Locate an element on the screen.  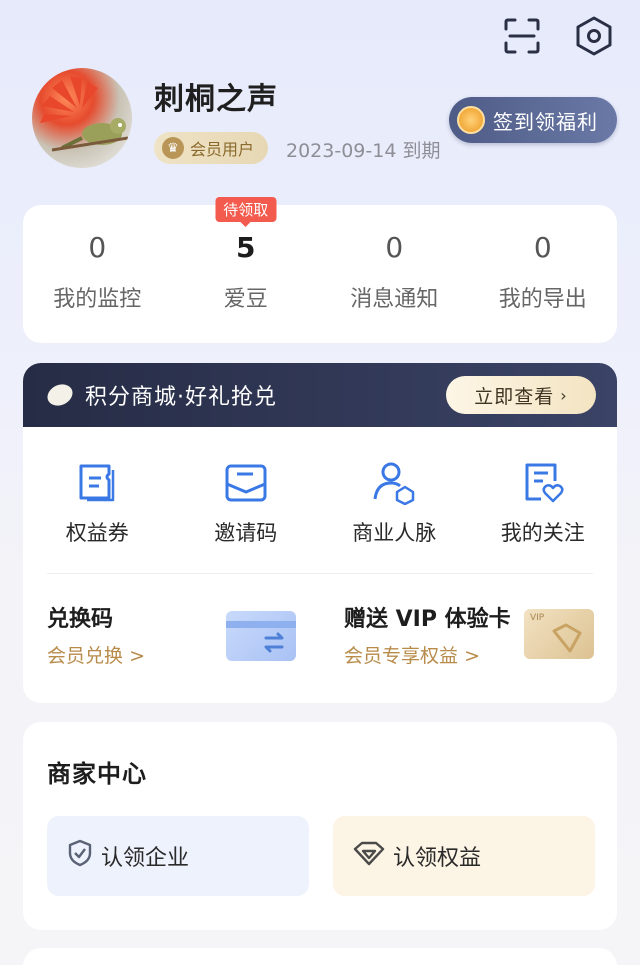
profile-header: 刺桐之声 ♛ 会员用户 2023-09-14 到期 签到领福利 is located at coordinates (327, 123).